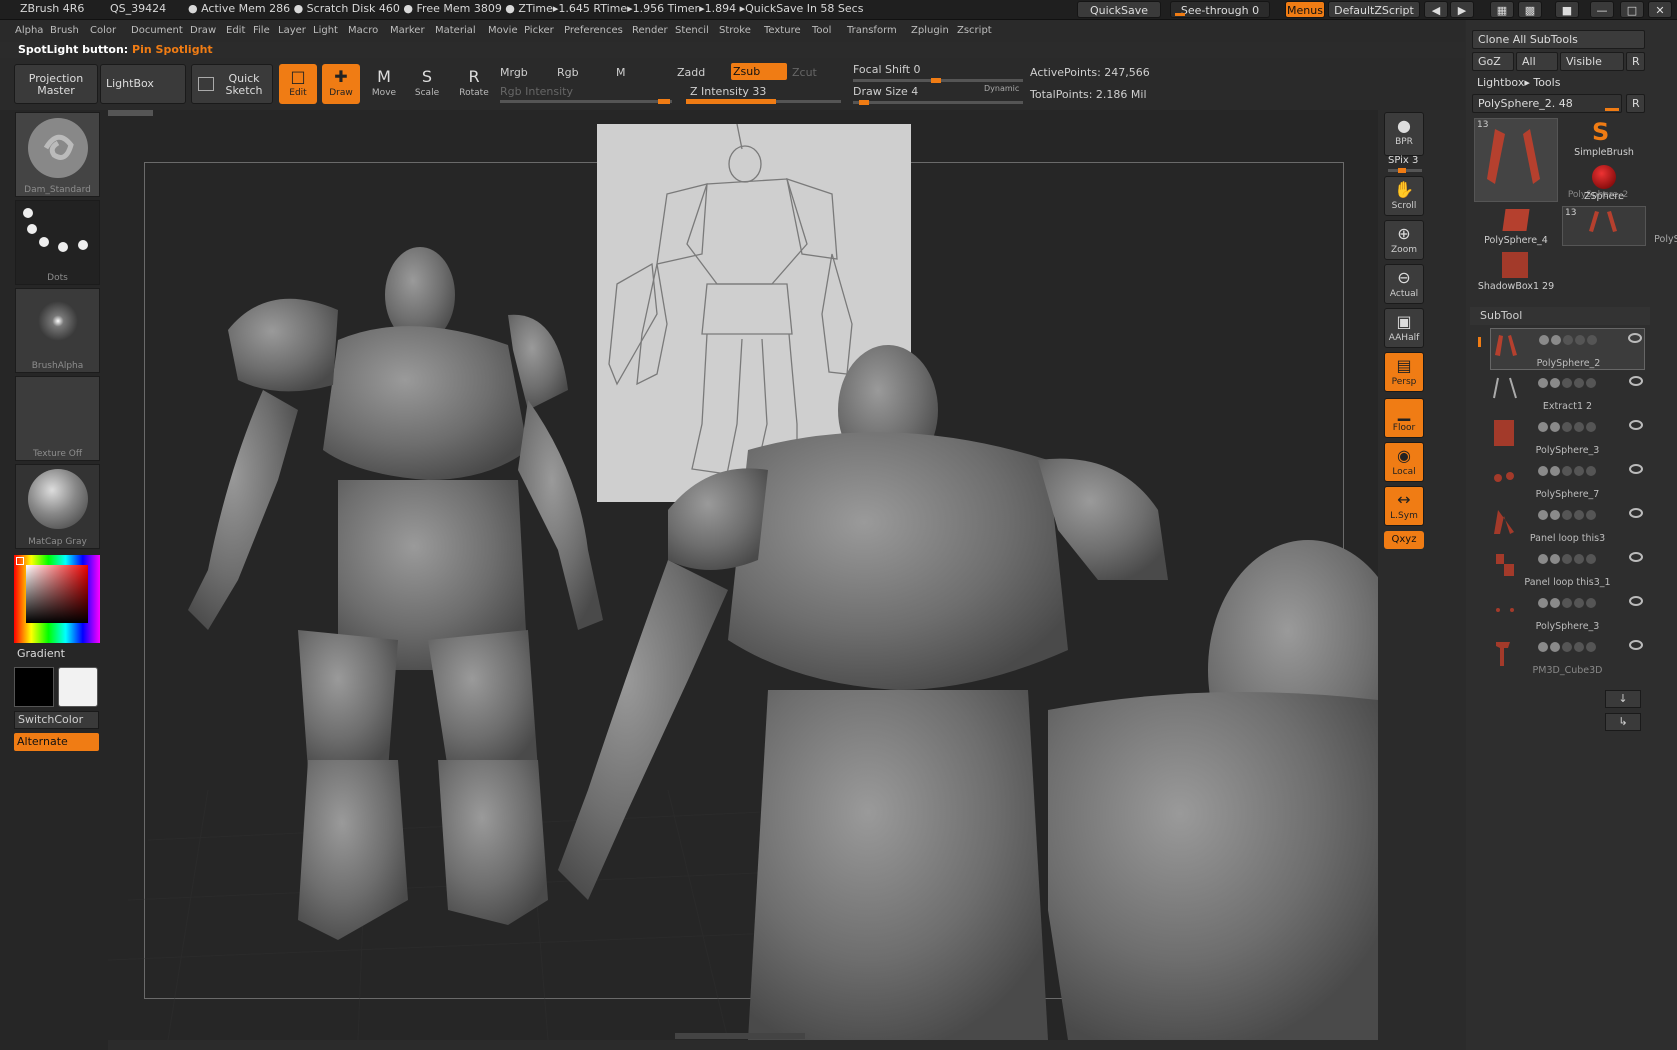 This screenshot has height=1050, width=1677. What do you see at coordinates (56, 720) in the screenshot?
I see `switchcolor-button: SwitchColor` at bounding box center [56, 720].